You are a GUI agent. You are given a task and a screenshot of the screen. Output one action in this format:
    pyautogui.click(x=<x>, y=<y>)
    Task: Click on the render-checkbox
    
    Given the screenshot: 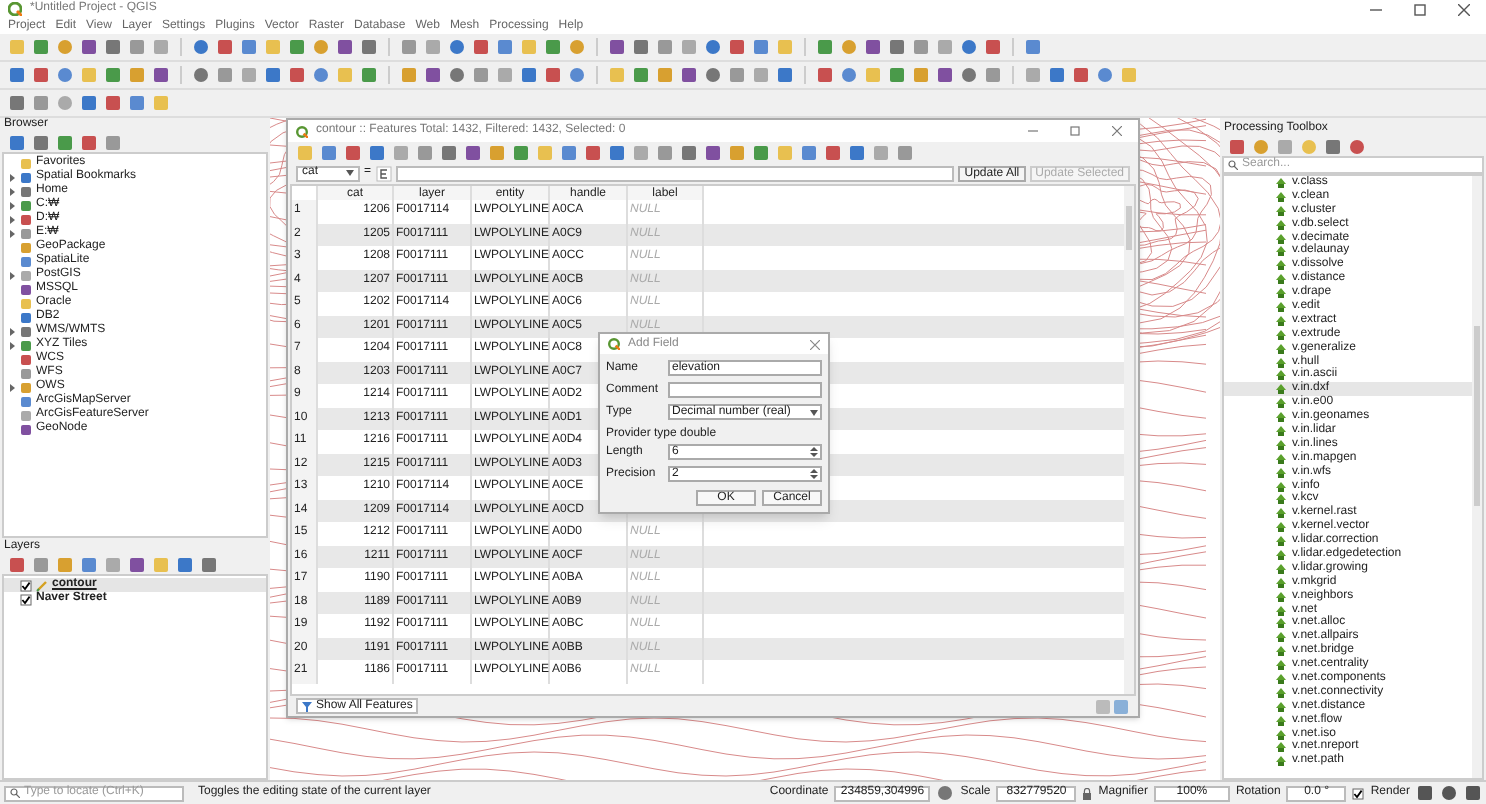 What is the action you would take?
    pyautogui.click(x=1358, y=793)
    